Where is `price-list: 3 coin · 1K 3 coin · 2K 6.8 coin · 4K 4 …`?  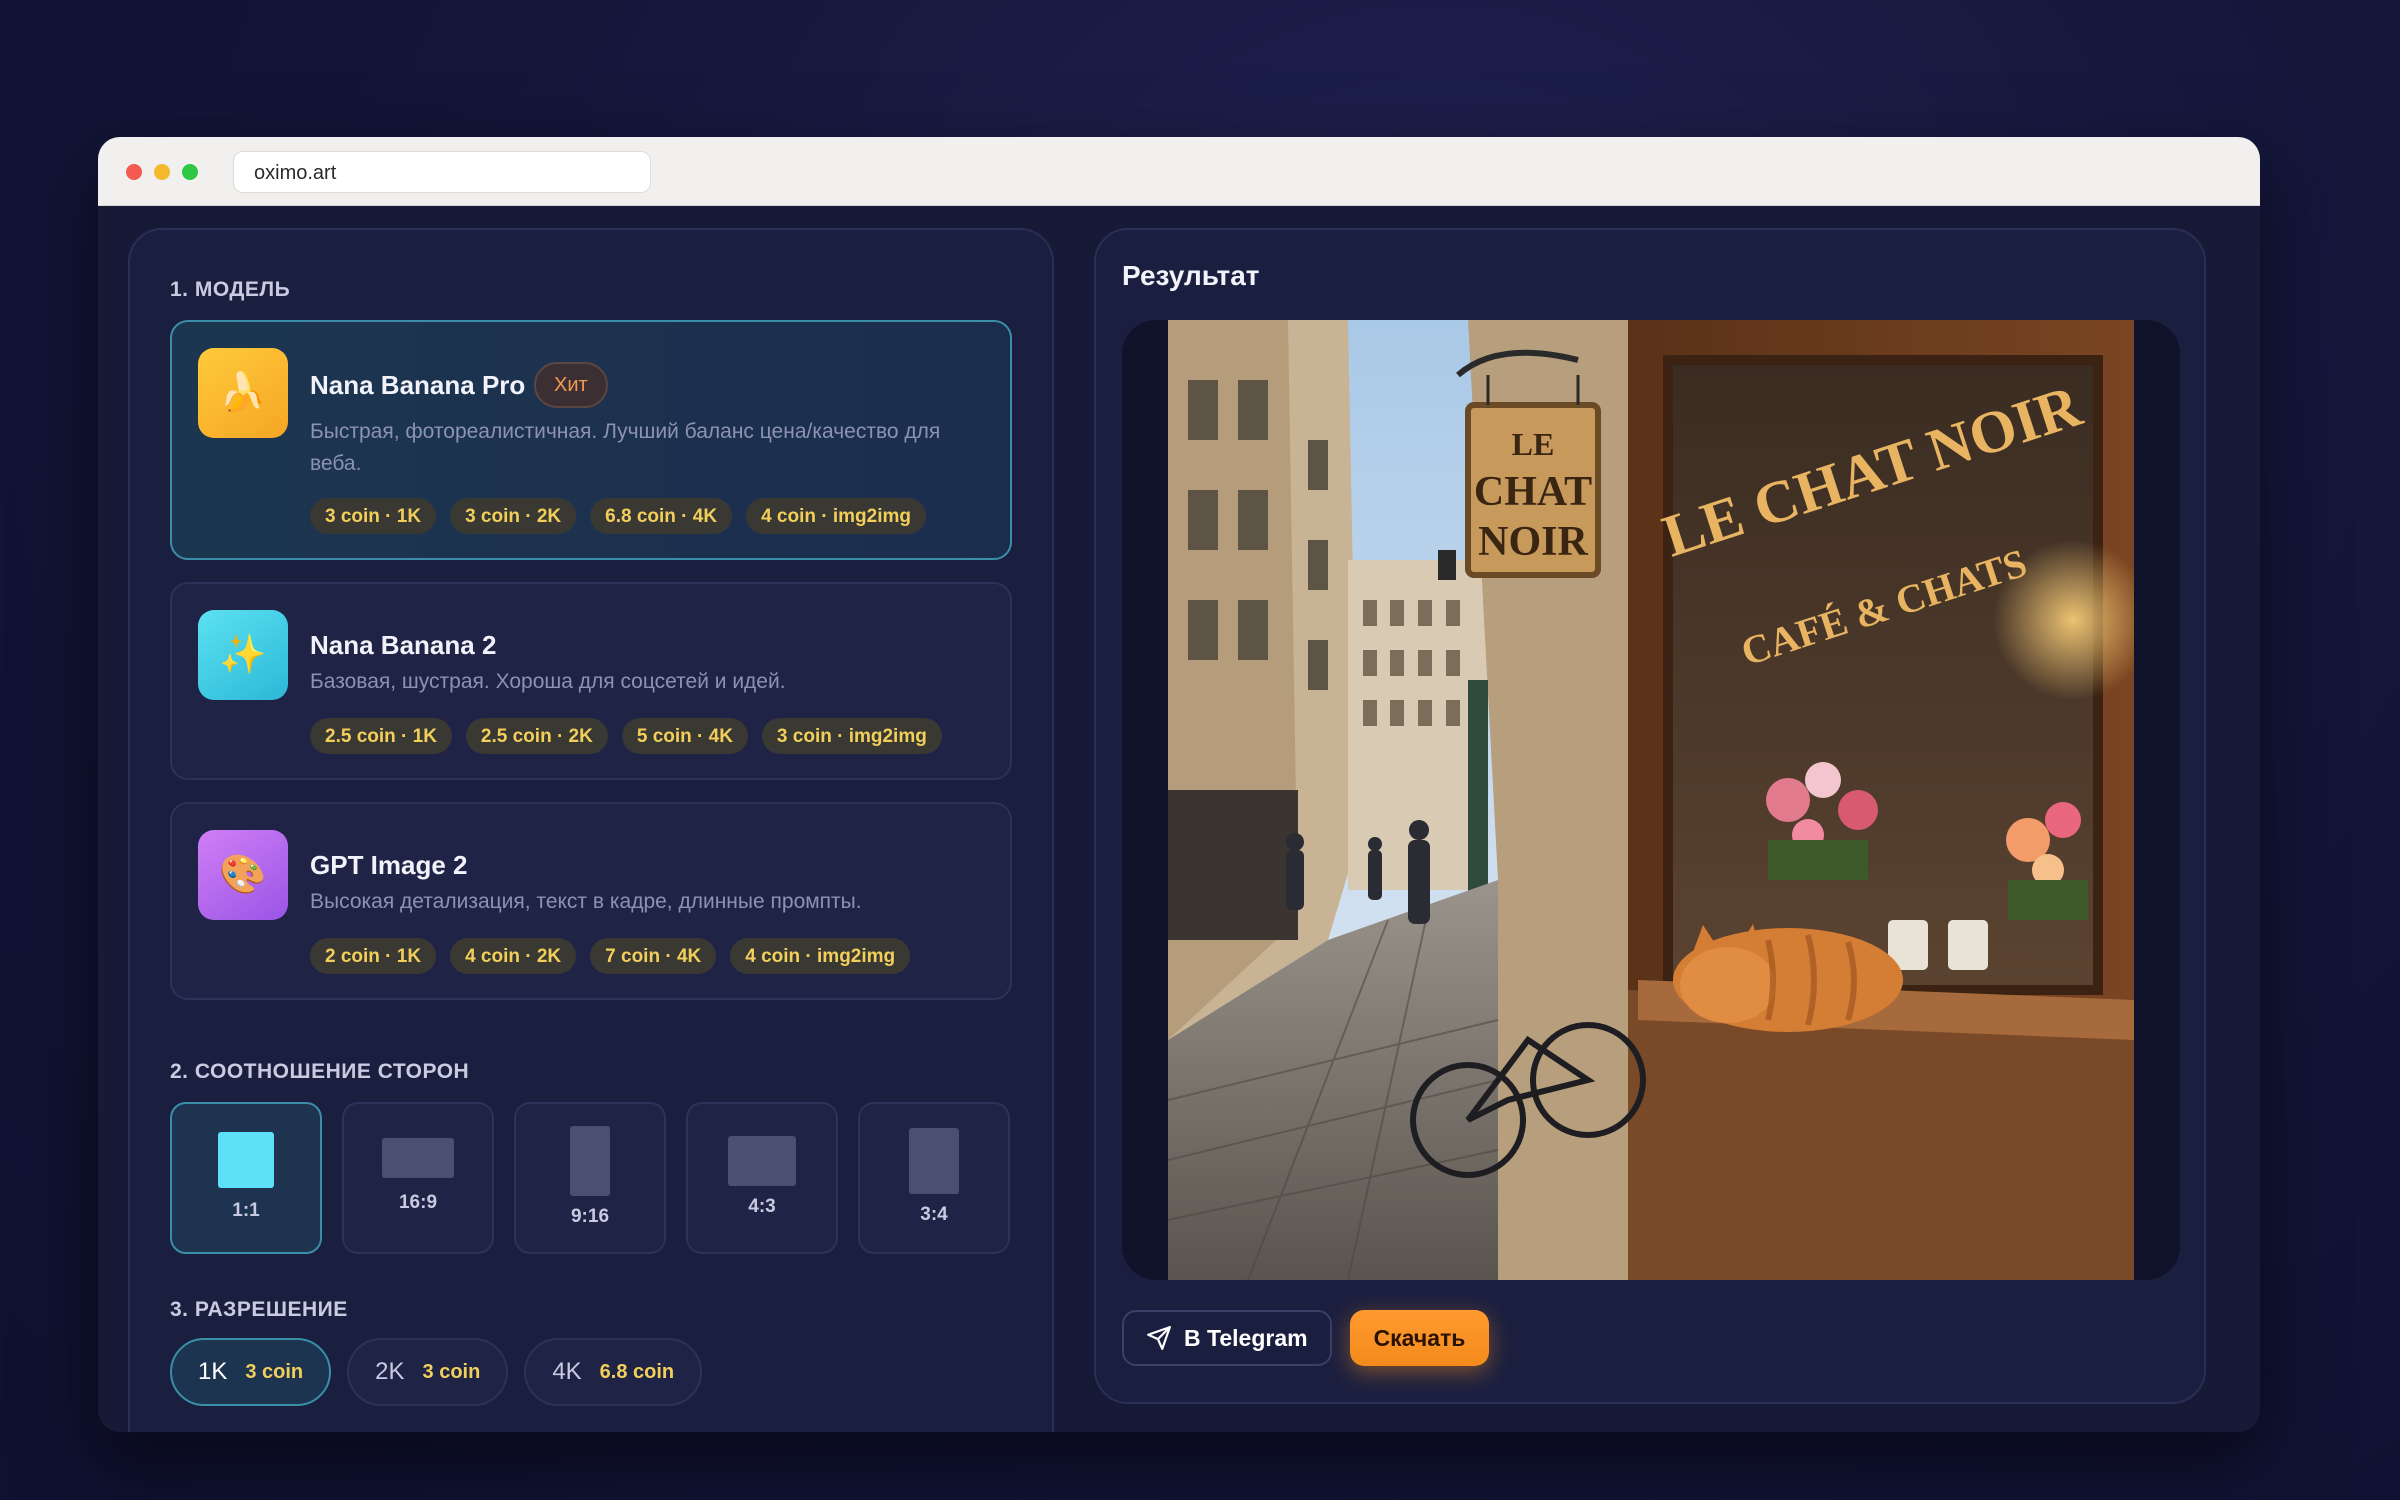 price-list: 3 coin · 1K 3 coin · 2K 6.8 coin · 4K 4 … is located at coordinates (618, 516).